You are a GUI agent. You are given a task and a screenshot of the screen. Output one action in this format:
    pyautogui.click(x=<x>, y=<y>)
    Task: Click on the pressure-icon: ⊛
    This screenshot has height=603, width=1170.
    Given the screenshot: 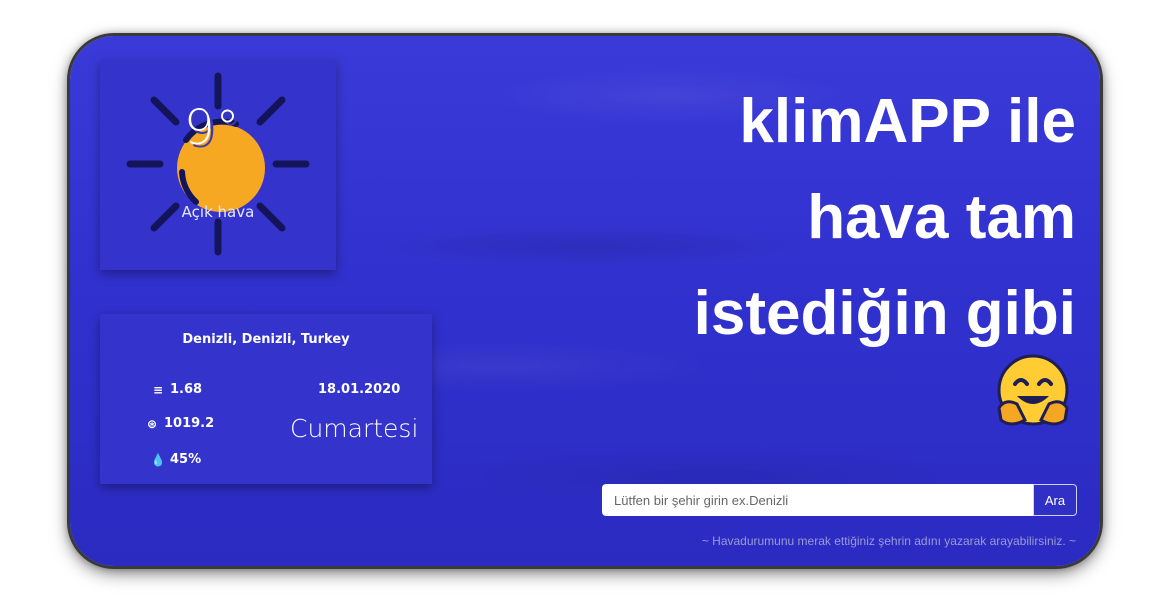 What is the action you would take?
    pyautogui.click(x=152, y=423)
    